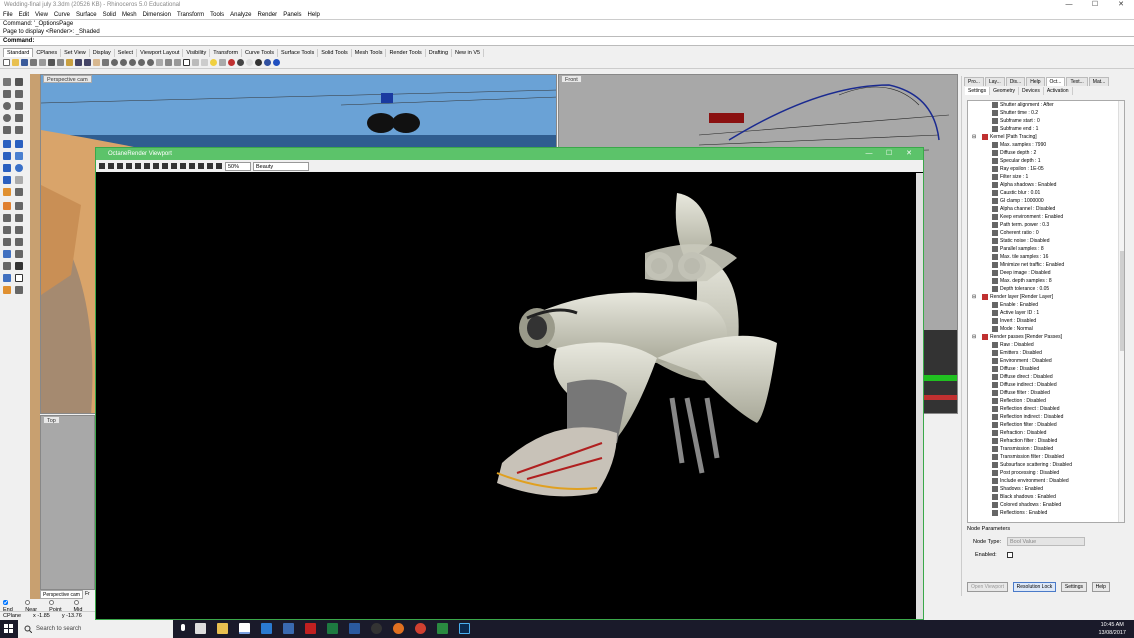 The width and height of the screenshot is (1134, 638). Describe the element at coordinates (7, 230) in the screenshot. I see `move-icon` at that location.